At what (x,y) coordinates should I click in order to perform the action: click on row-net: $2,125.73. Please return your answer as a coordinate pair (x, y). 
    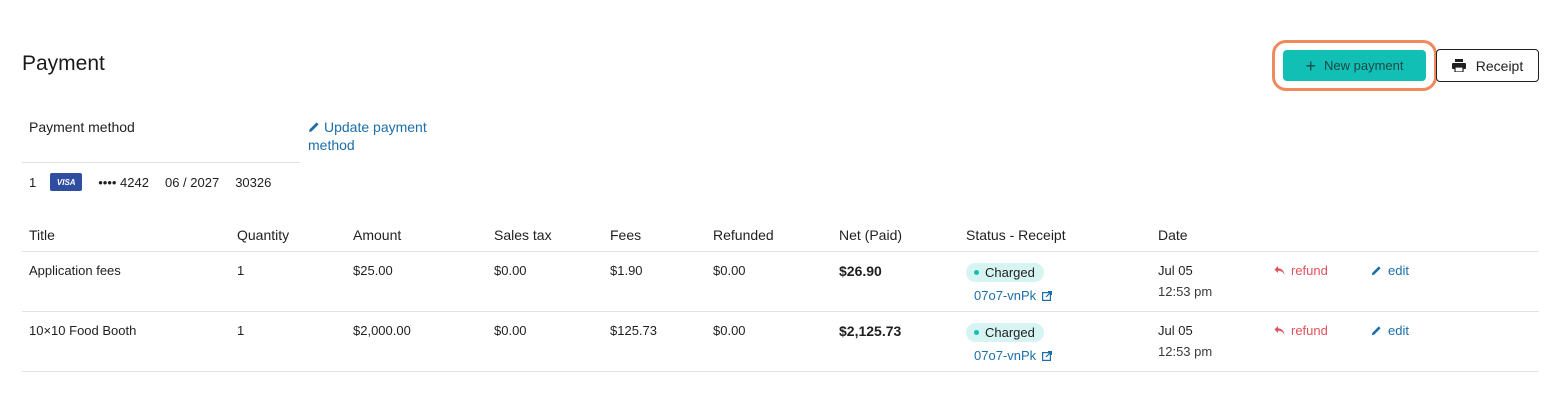
    Looking at the image, I should click on (870, 331).